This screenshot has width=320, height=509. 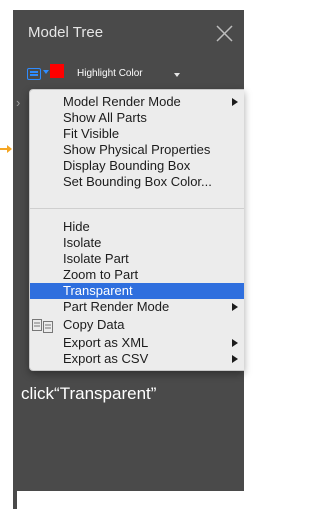 What do you see at coordinates (137, 343) in the screenshot?
I see `menu-item-export-as-xml: Export as XML` at bounding box center [137, 343].